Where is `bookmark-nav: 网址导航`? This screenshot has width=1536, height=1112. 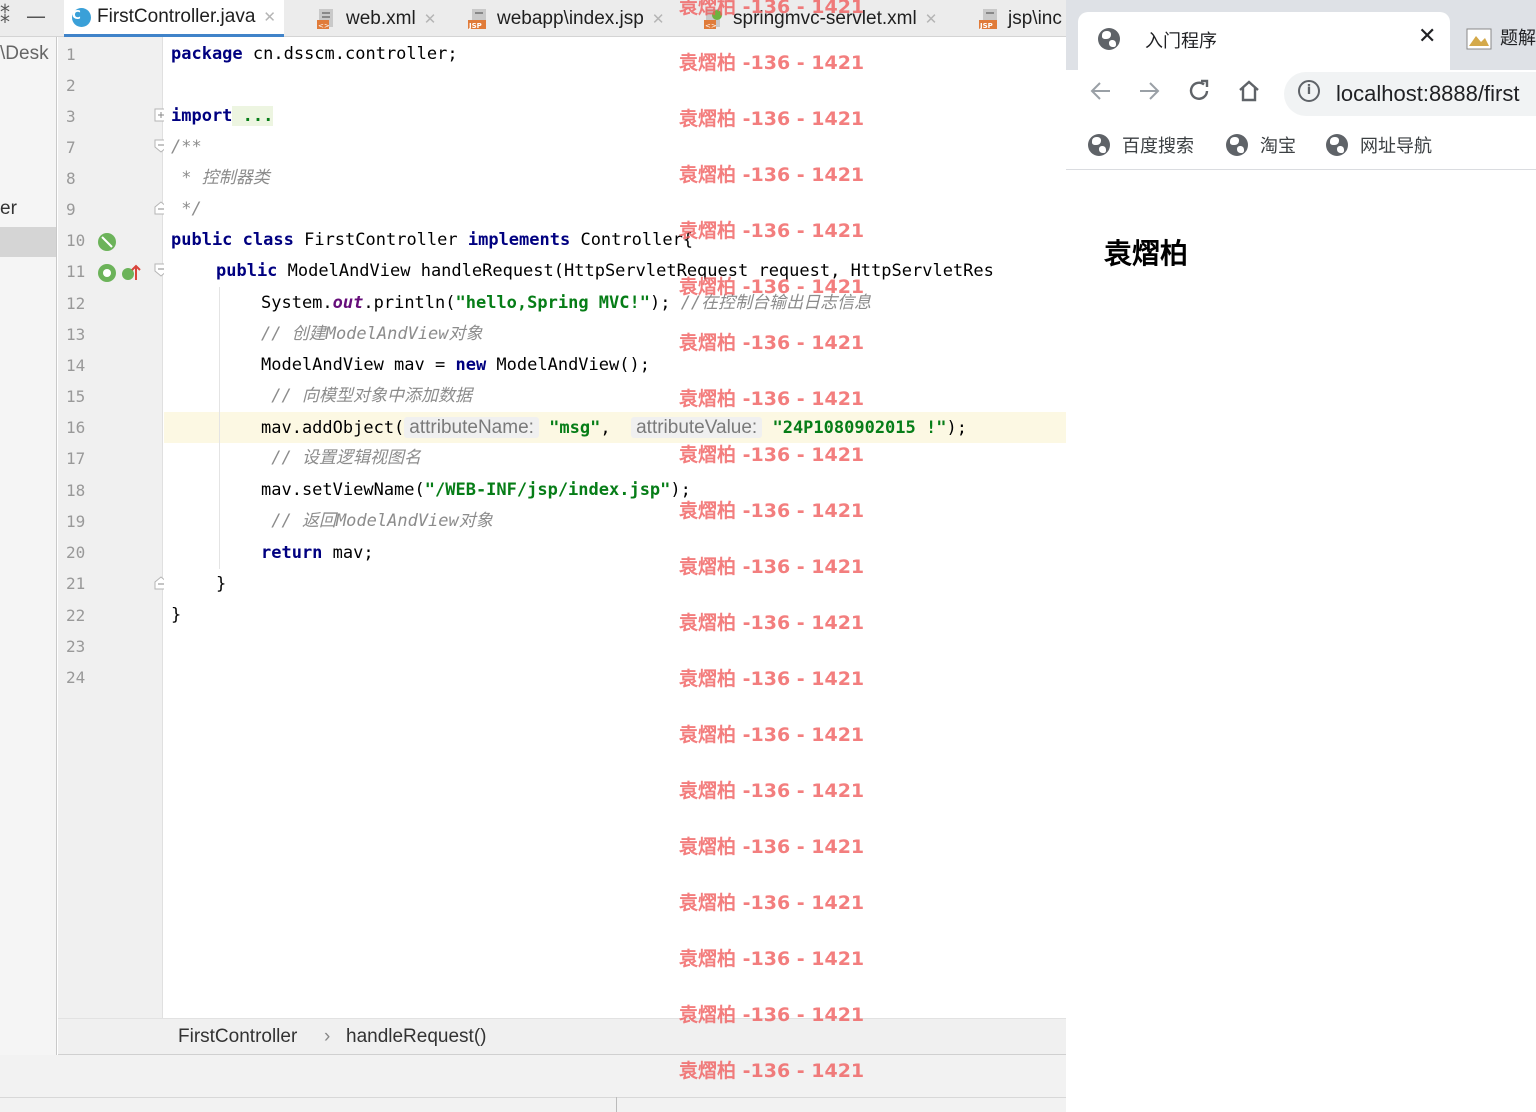 bookmark-nav: 网址导航 is located at coordinates (1379, 145).